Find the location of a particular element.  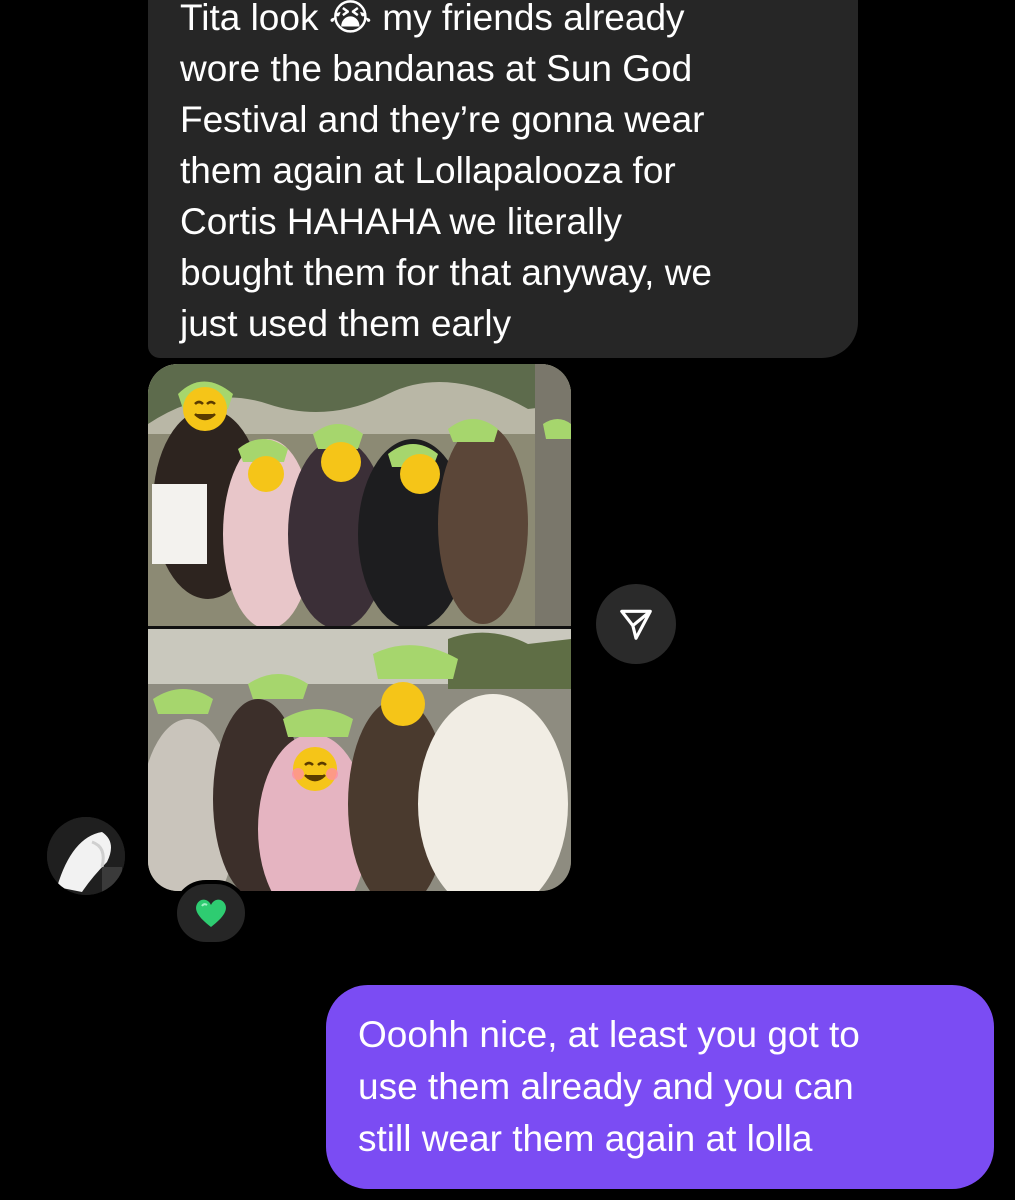

sender-avatar is located at coordinates (86, 856).